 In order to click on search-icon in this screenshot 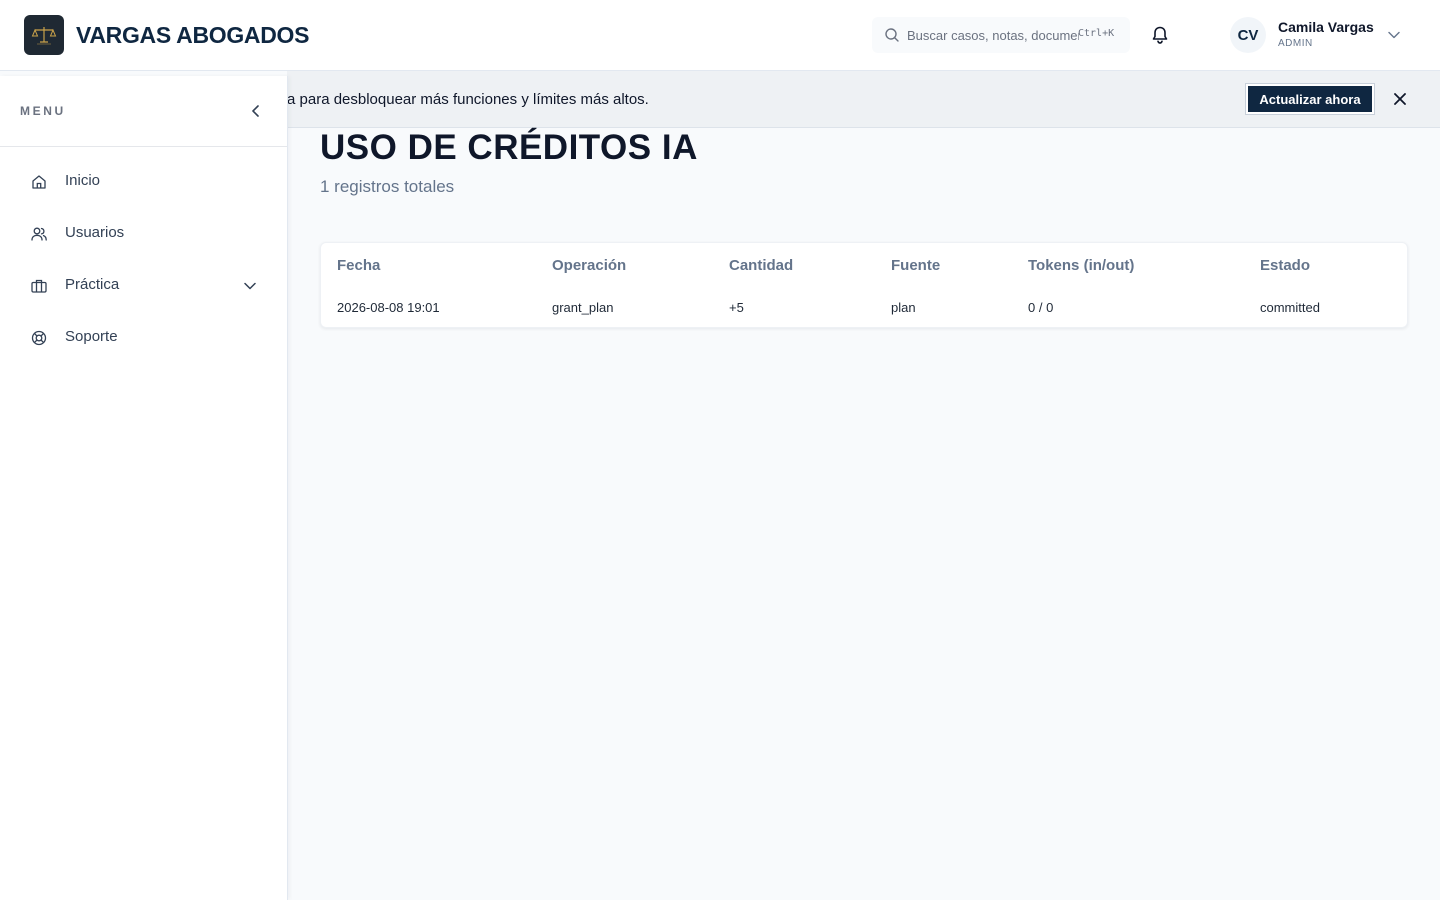, I will do `click(892, 35)`.